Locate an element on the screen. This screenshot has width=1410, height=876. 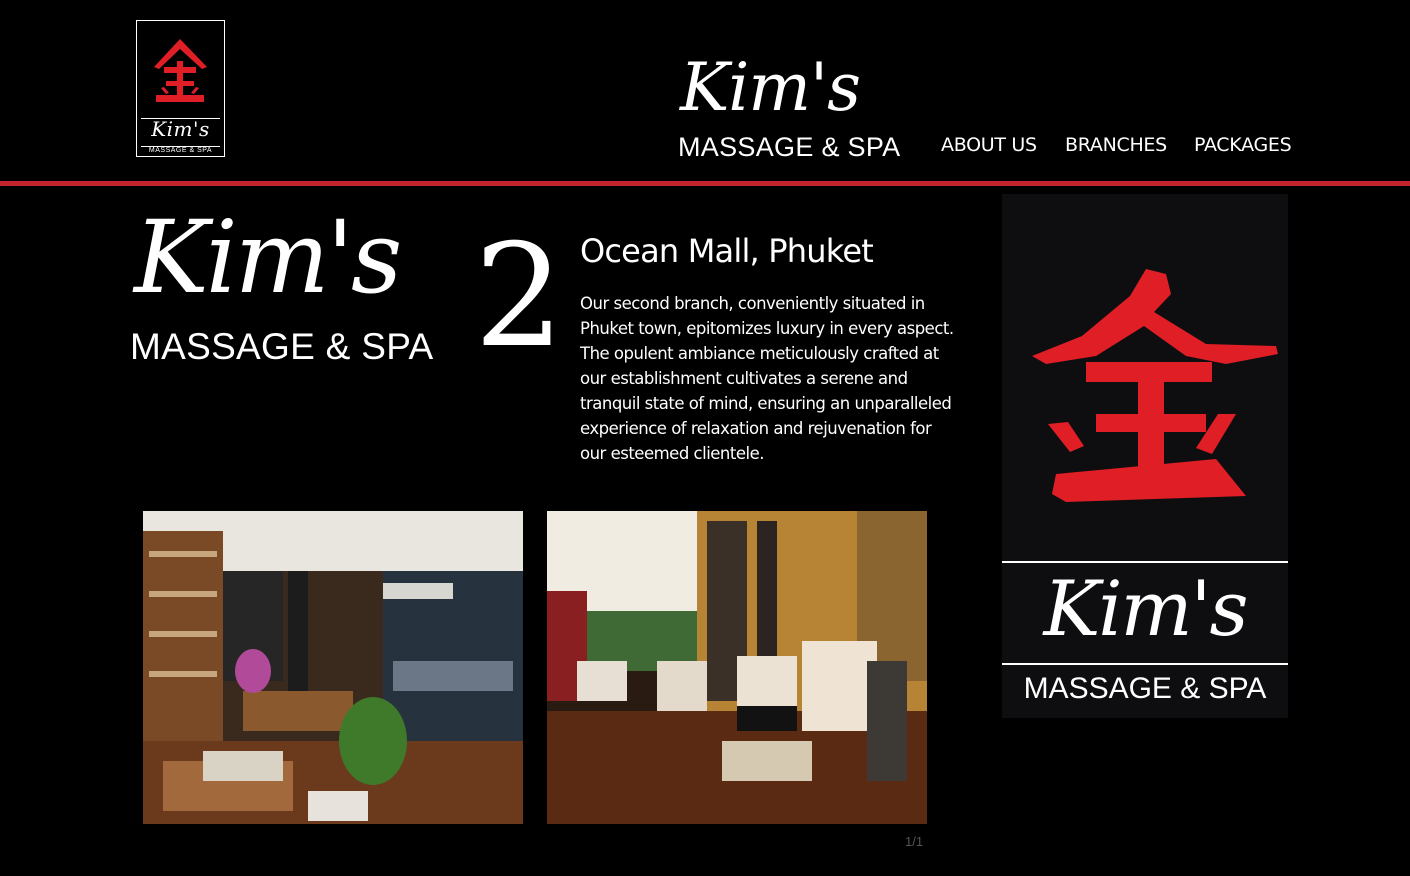
branch-title: Ocean Mall, Phuket is located at coordinates (727, 251).